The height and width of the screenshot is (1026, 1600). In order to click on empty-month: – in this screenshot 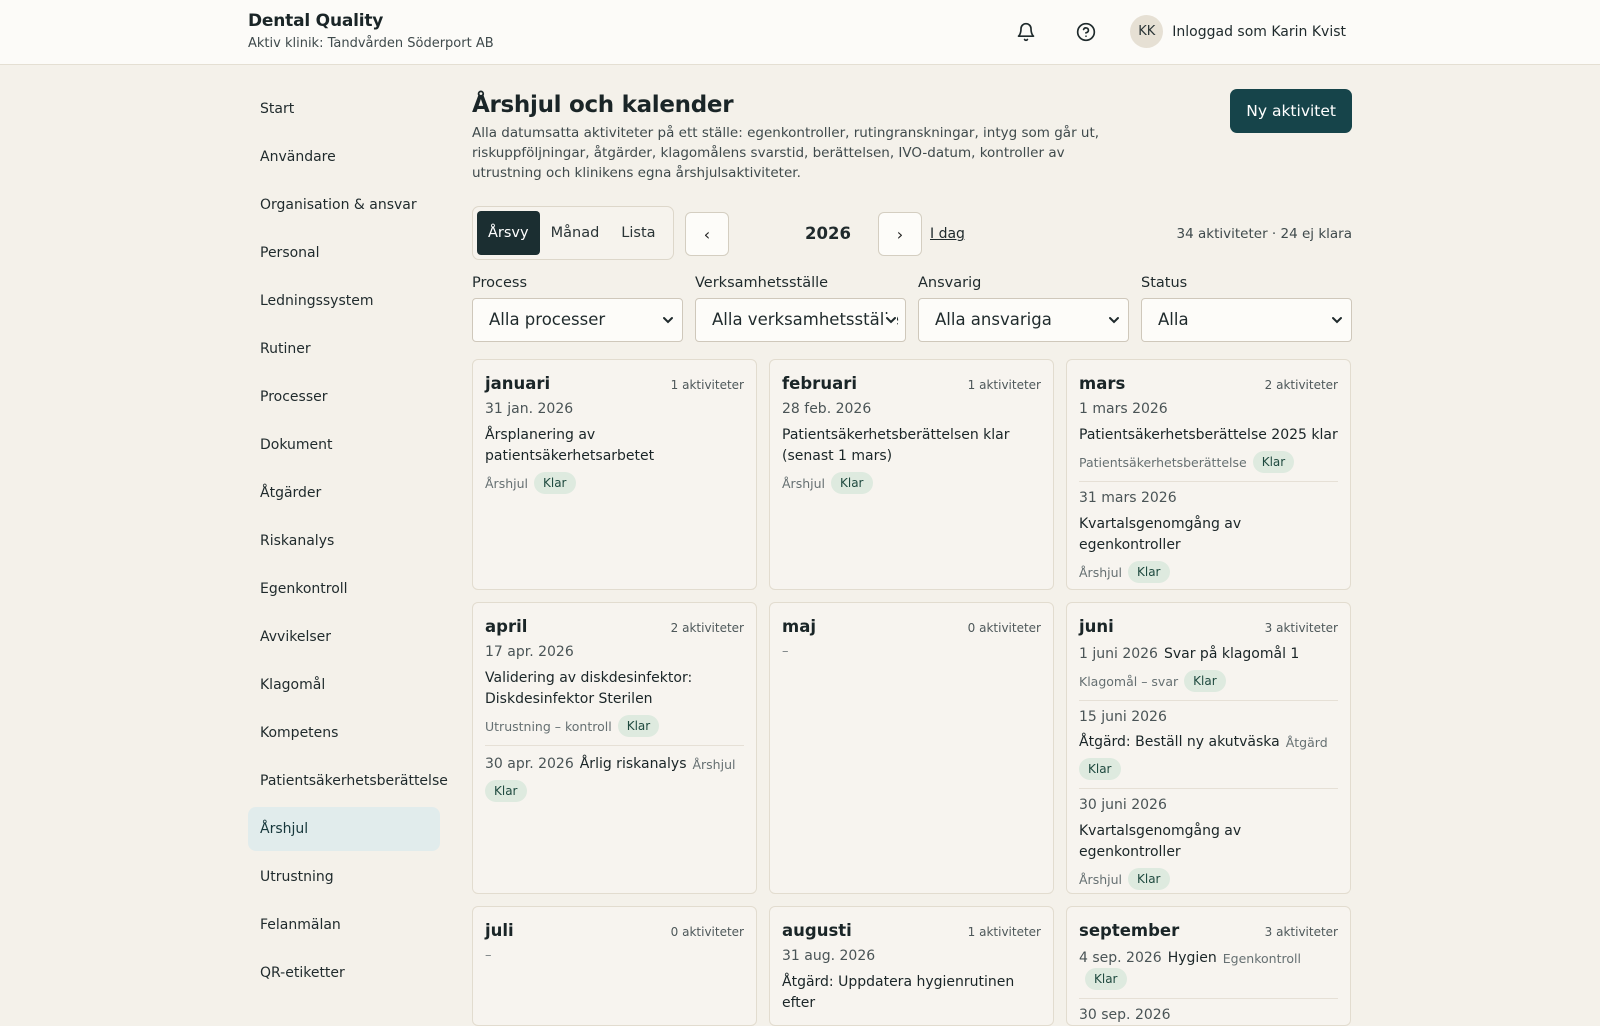, I will do `click(488, 955)`.